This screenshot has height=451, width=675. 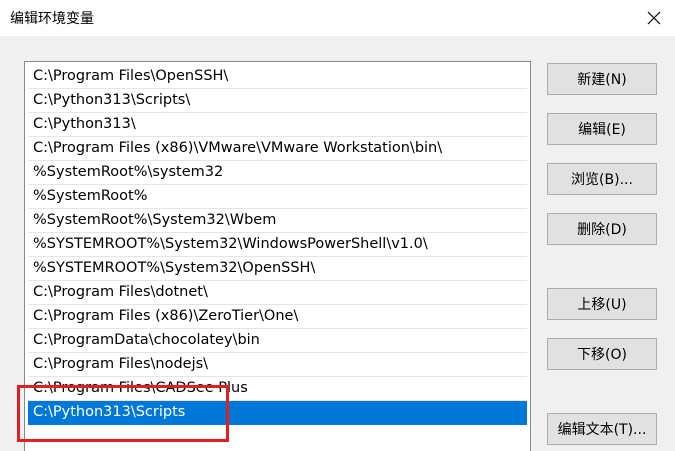 What do you see at coordinates (277, 413) in the screenshot?
I see `path-list-item: C:\Python313\Scripts` at bounding box center [277, 413].